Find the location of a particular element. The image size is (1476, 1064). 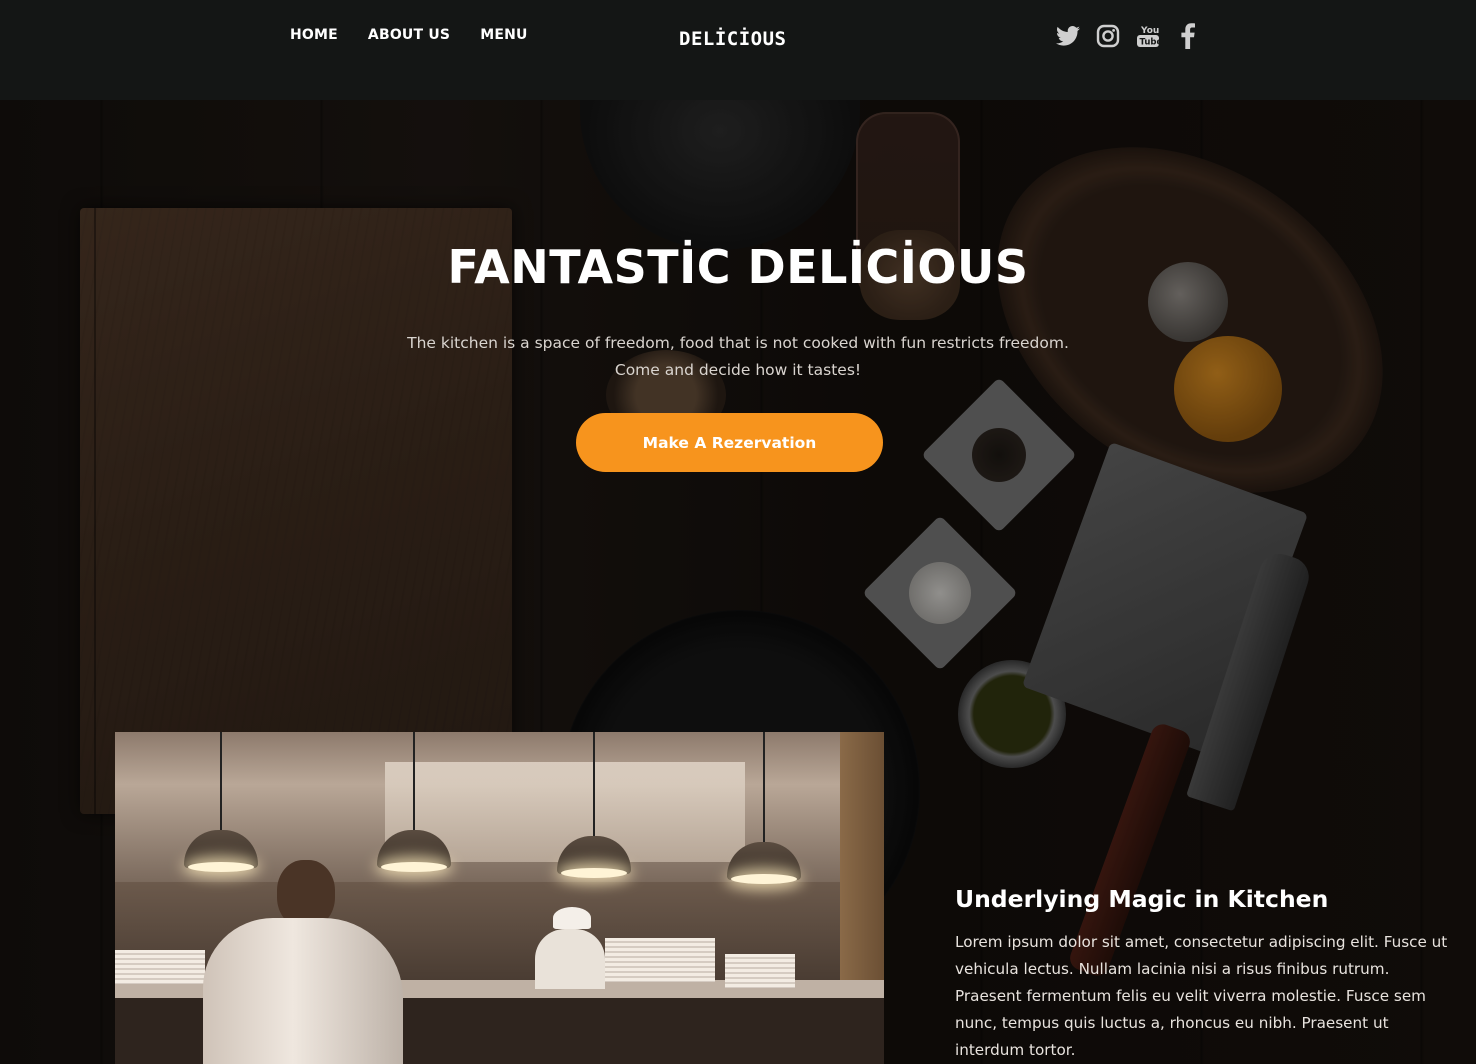

nav-home-link: HOME is located at coordinates (314, 35).